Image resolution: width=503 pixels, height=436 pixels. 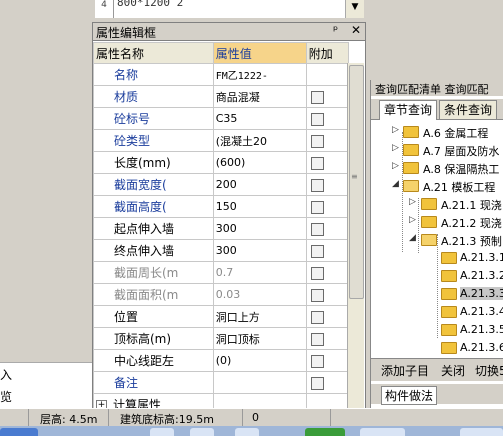 What do you see at coordinates (468, 109) in the screenshot?
I see `tab-condition-query: 条件查询` at bounding box center [468, 109].